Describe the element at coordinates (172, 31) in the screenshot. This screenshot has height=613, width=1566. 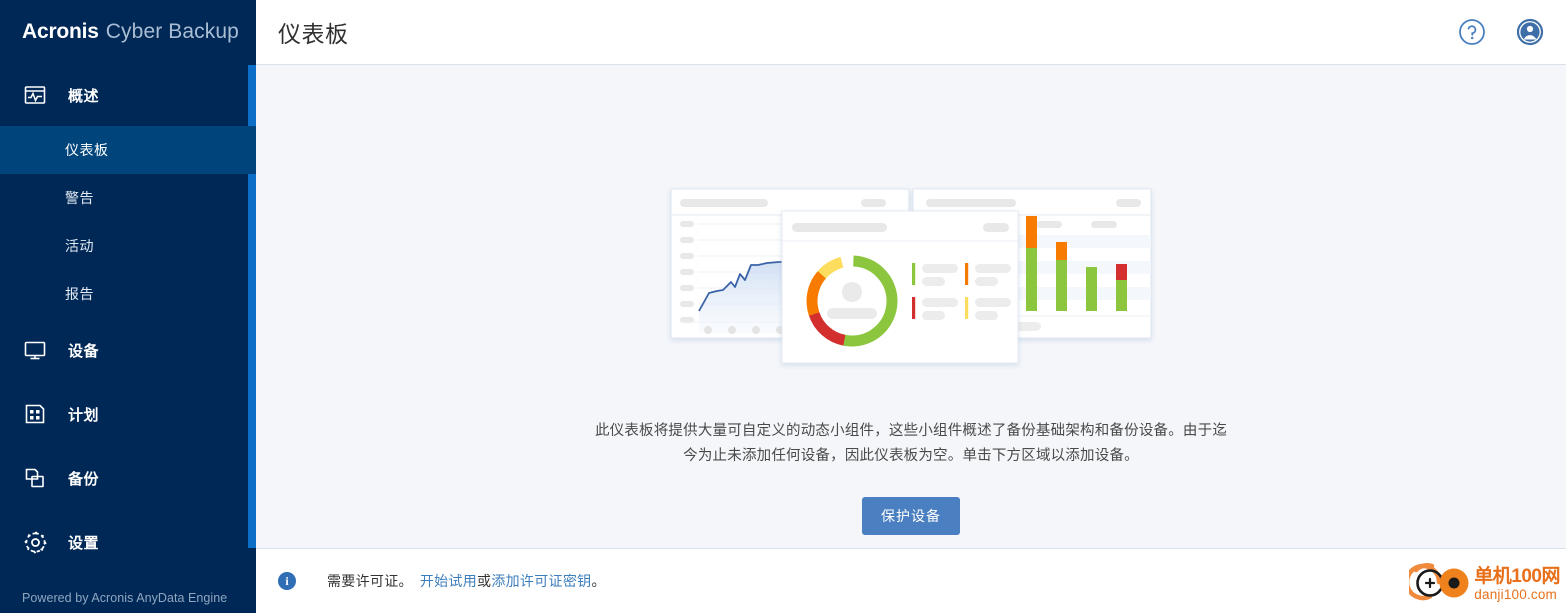
I see `logo-product-text: Cyber Backup` at that location.